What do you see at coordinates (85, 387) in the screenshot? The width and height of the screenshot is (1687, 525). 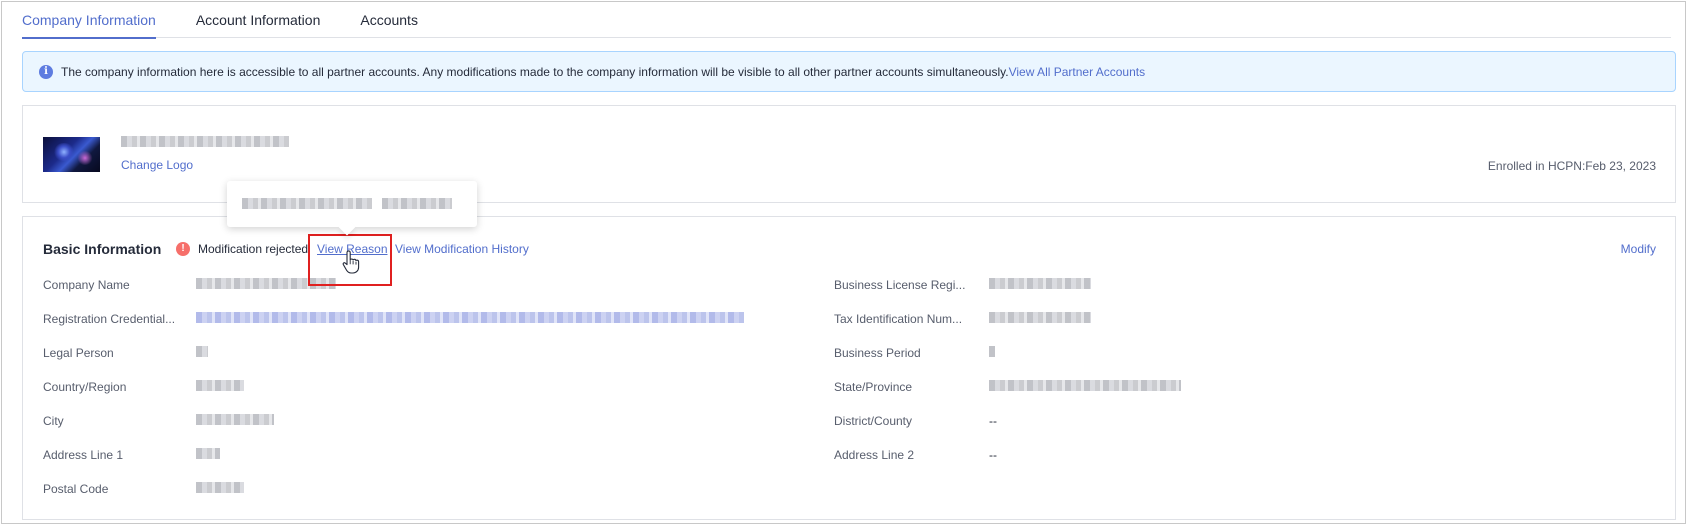 I see `field-label-country-region: Country/Region` at bounding box center [85, 387].